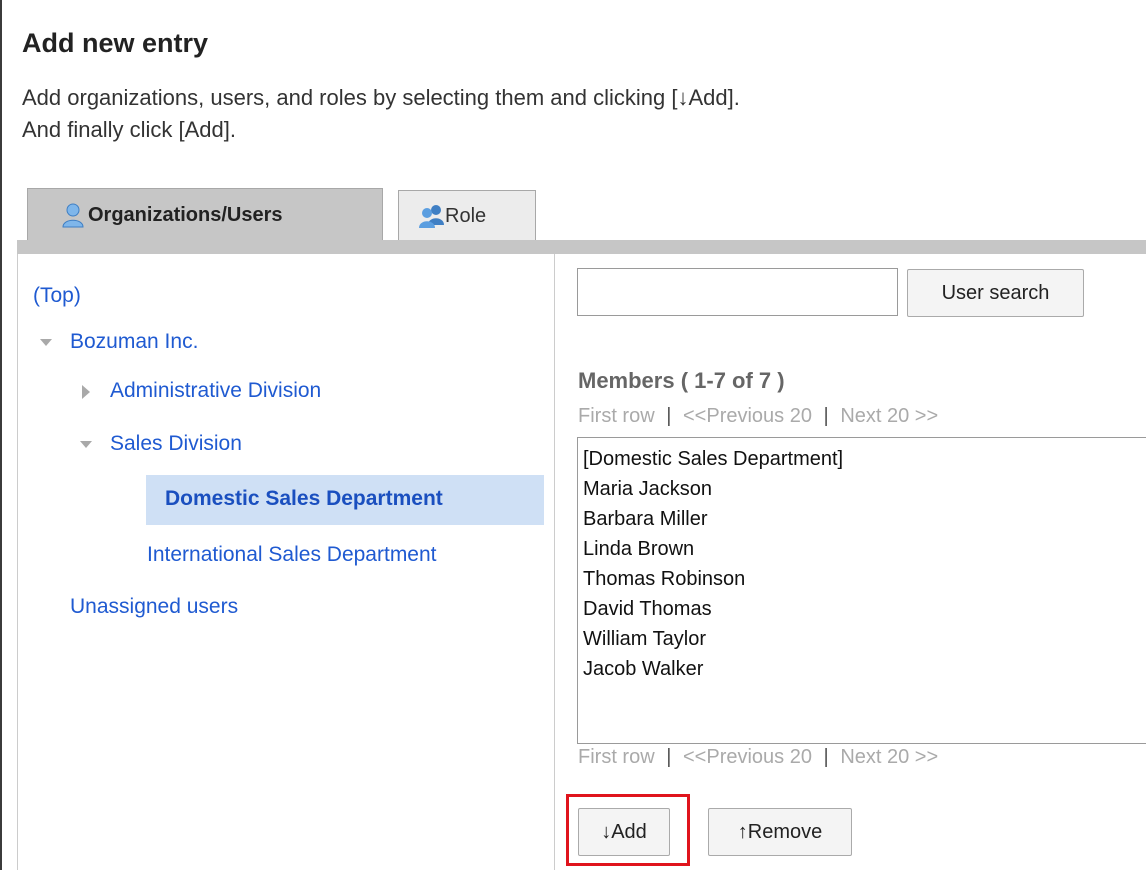 Image resolution: width=1146 pixels, height=870 pixels. What do you see at coordinates (864, 549) in the screenshot?
I see `list-item: Linda Brown` at bounding box center [864, 549].